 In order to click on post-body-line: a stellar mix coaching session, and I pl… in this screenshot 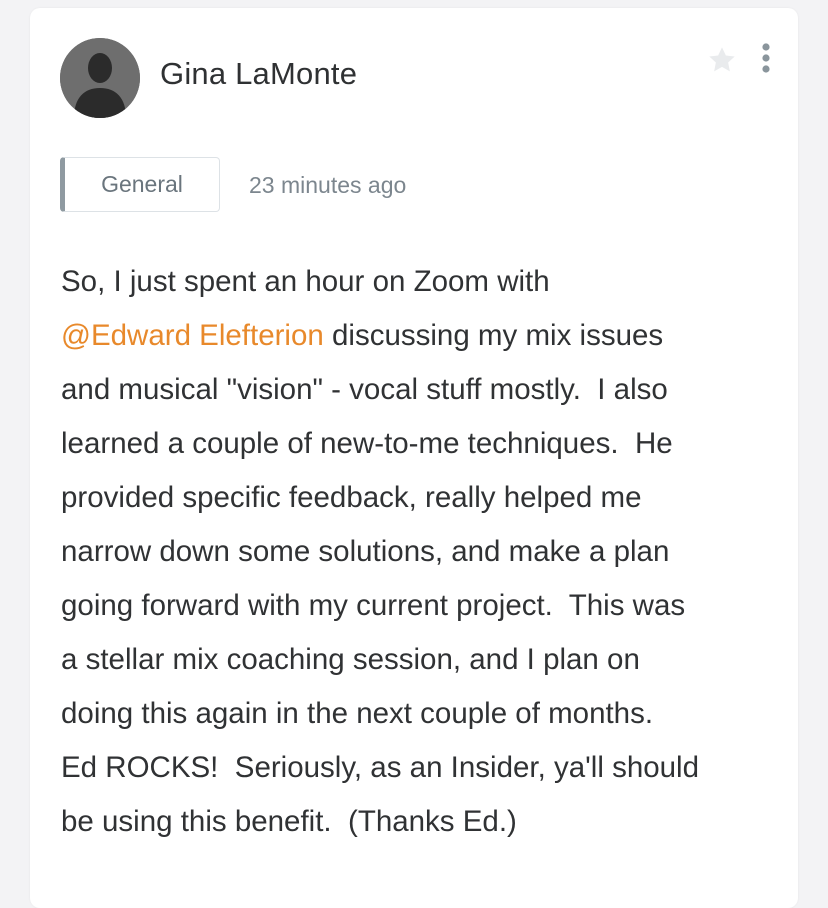, I will do `click(350, 659)`.